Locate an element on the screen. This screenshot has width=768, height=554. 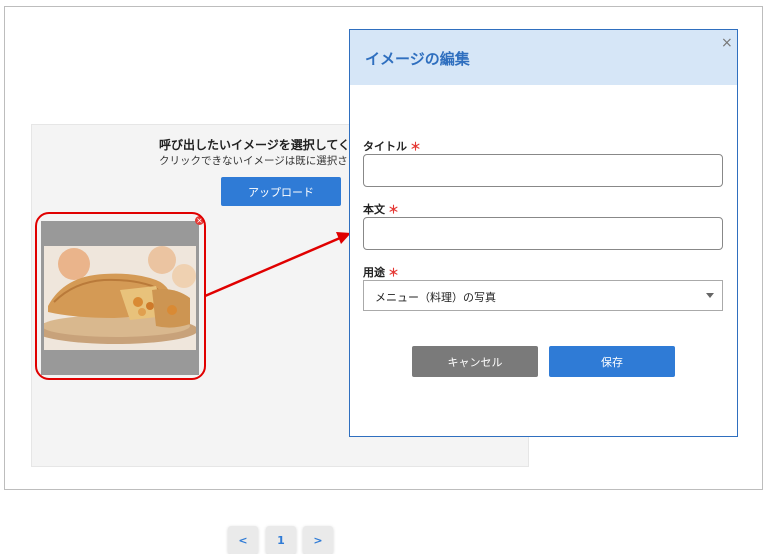
title-label-text: タイトル is located at coordinates (385, 146).